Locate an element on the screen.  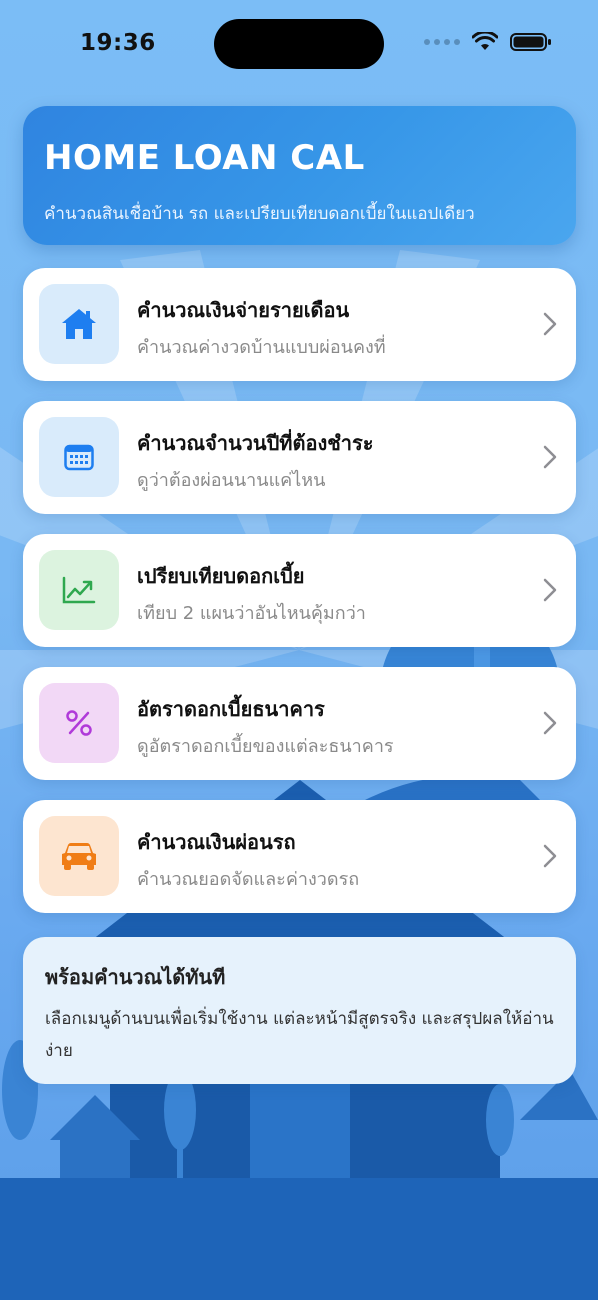
status-icons is located at coordinates (488, 42).